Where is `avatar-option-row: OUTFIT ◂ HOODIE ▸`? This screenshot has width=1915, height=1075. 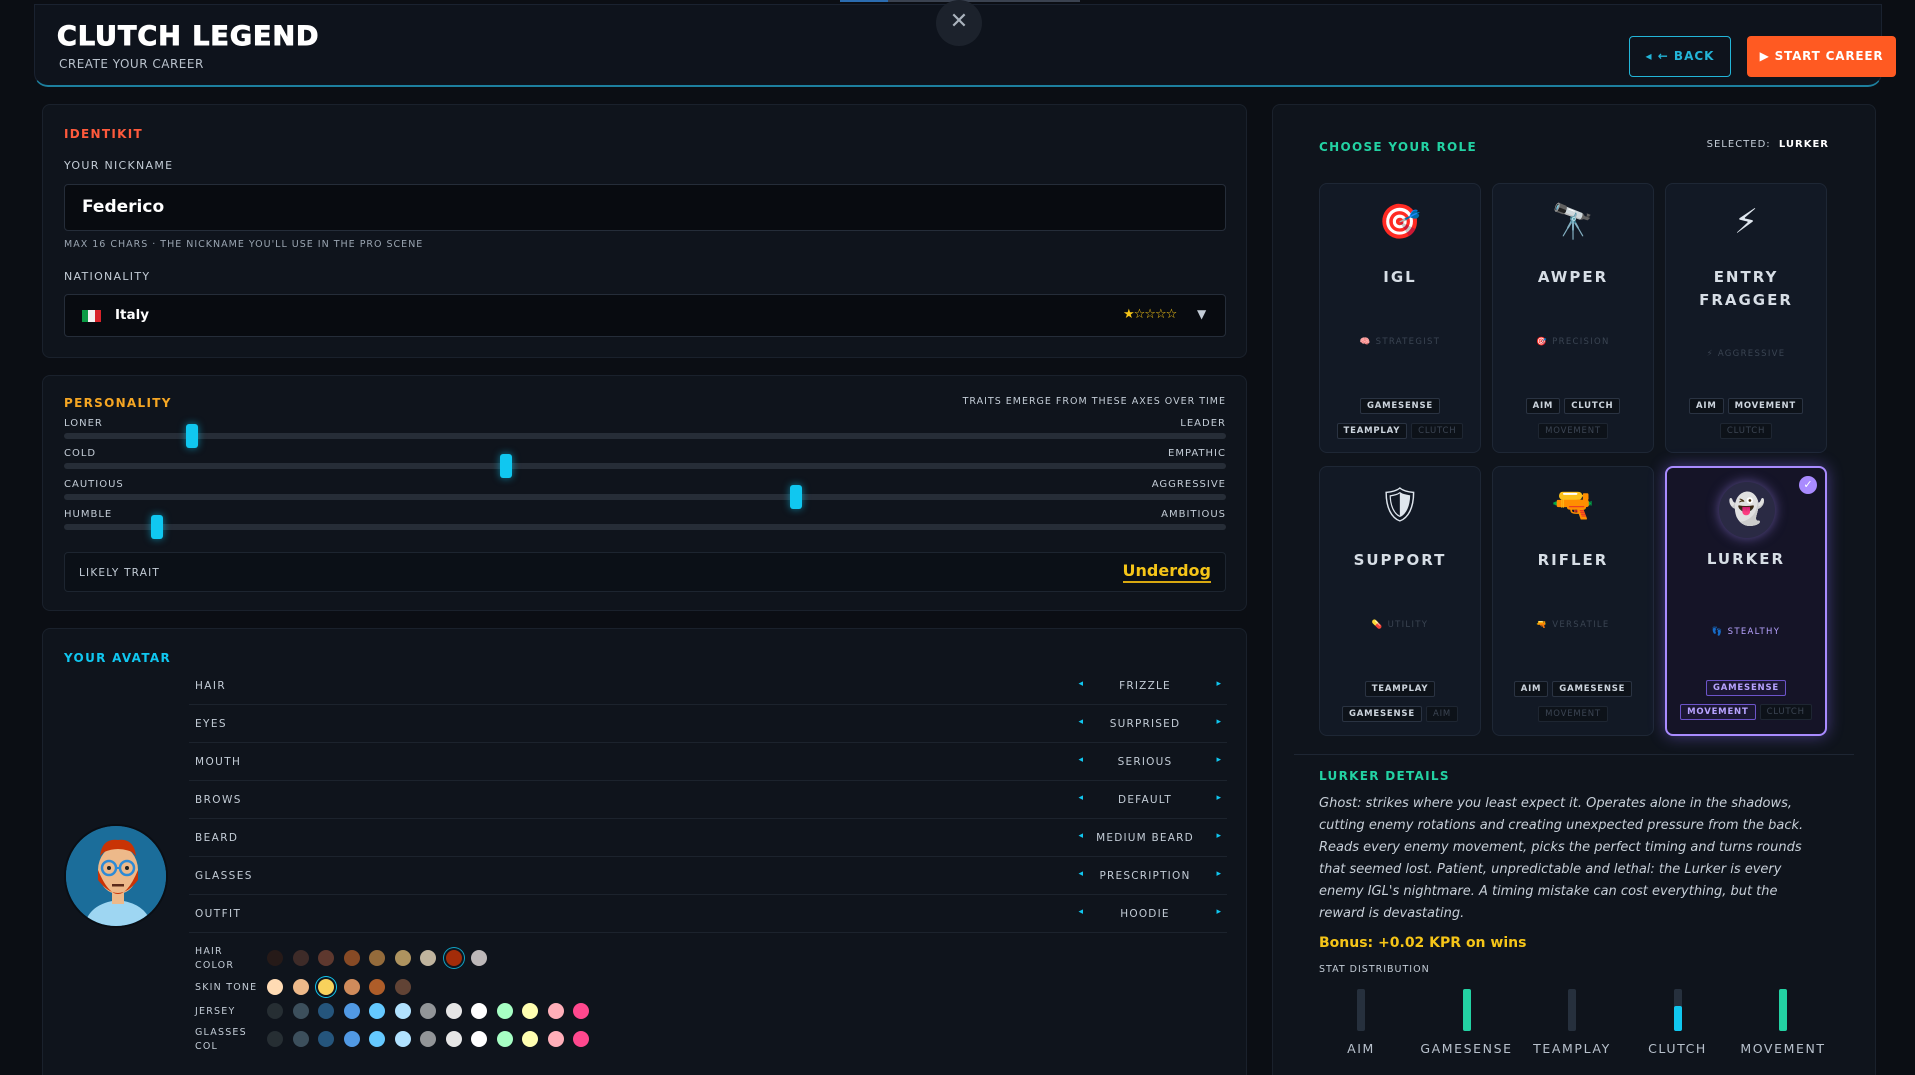 avatar-option-row: OUTFIT ◂ HOODIE ▸ is located at coordinates (708, 914).